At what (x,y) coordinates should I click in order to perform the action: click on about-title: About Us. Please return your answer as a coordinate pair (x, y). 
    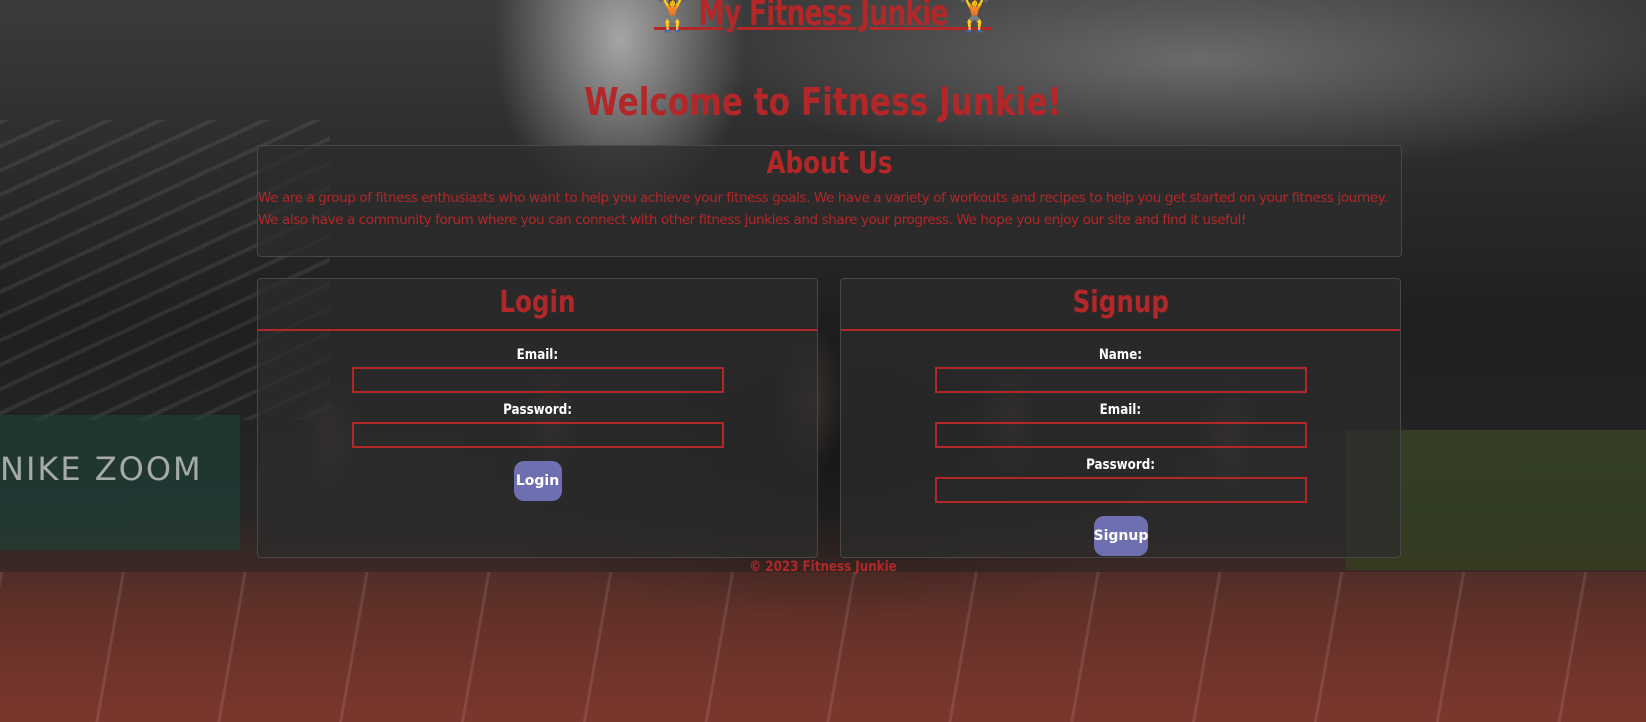
    Looking at the image, I should click on (829, 163).